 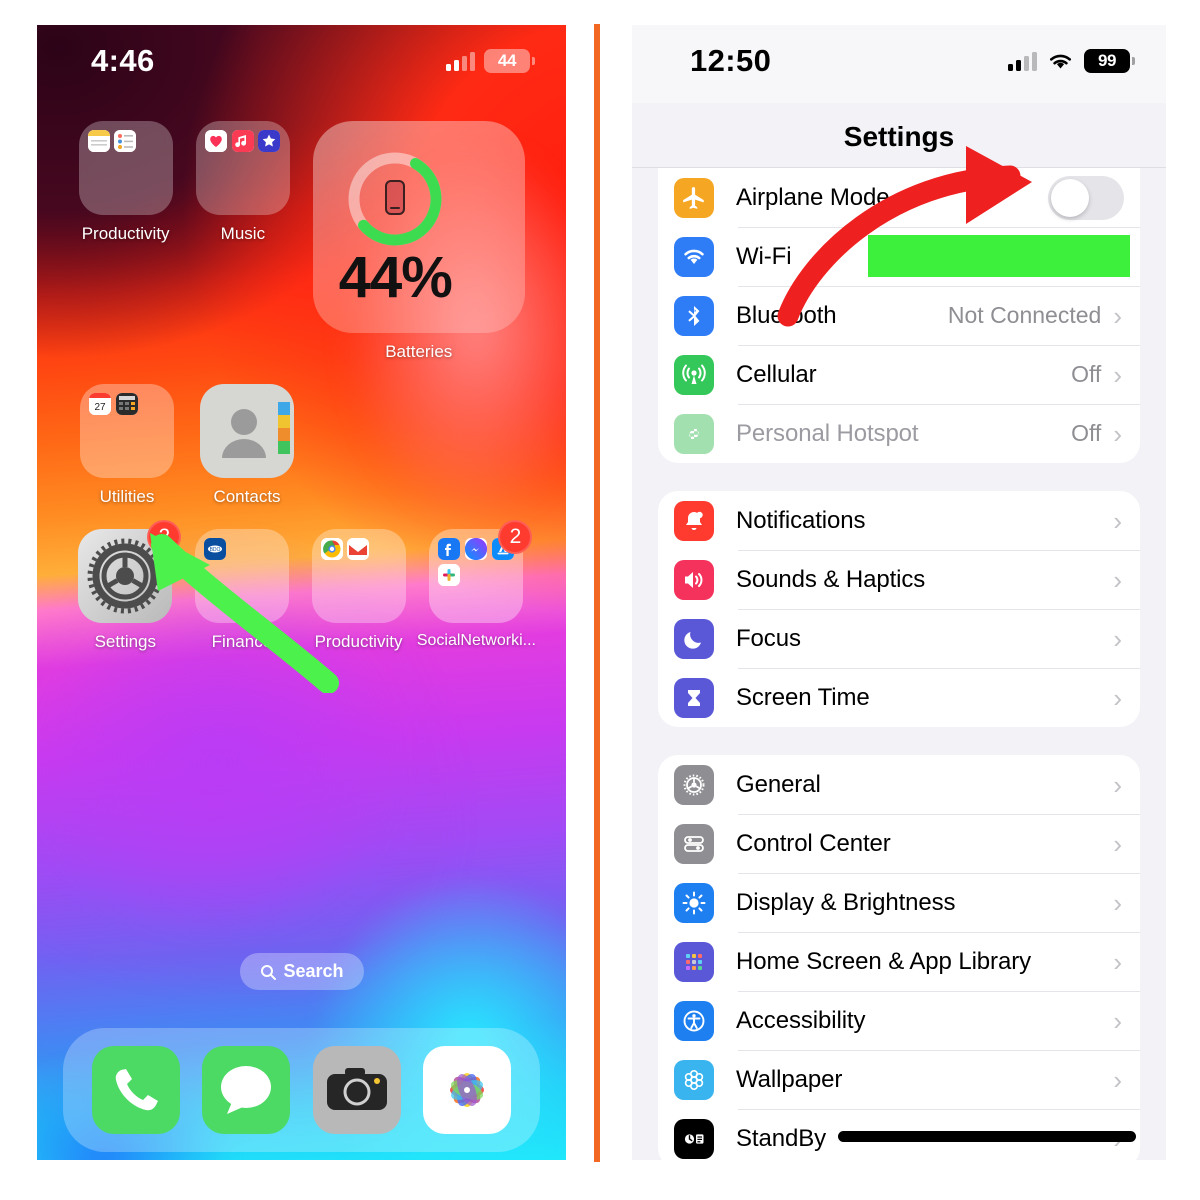 I want to click on app-label: Utilities, so click(x=127, y=496).